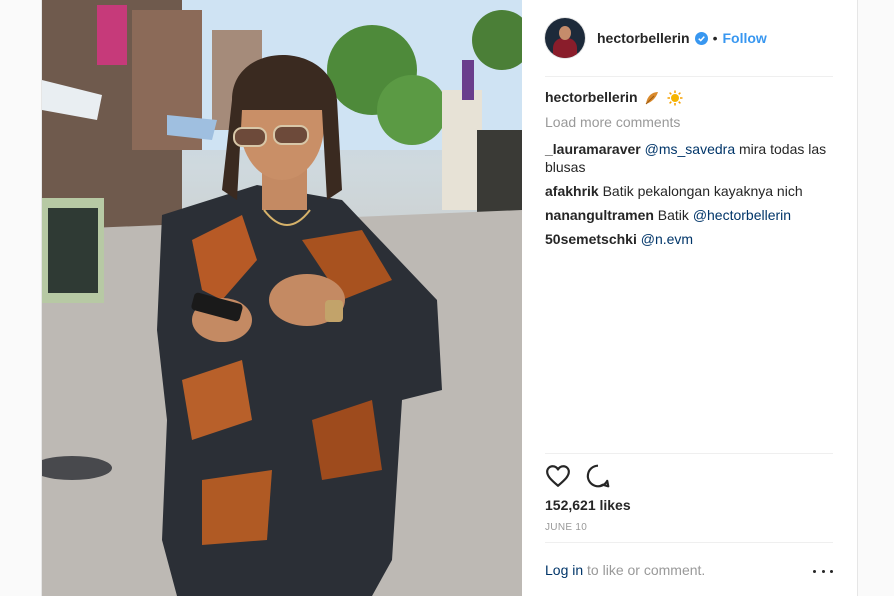  What do you see at coordinates (701, 38) in the screenshot?
I see `verified-badge-icon` at bounding box center [701, 38].